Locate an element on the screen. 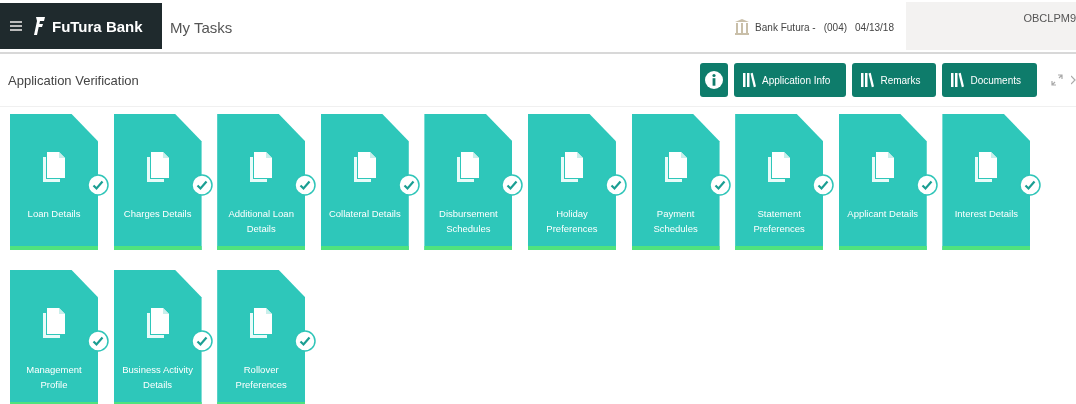 Image resolution: width=1076 pixels, height=404 pixels. task-tile: Statement Preferences is located at coordinates (779, 182).